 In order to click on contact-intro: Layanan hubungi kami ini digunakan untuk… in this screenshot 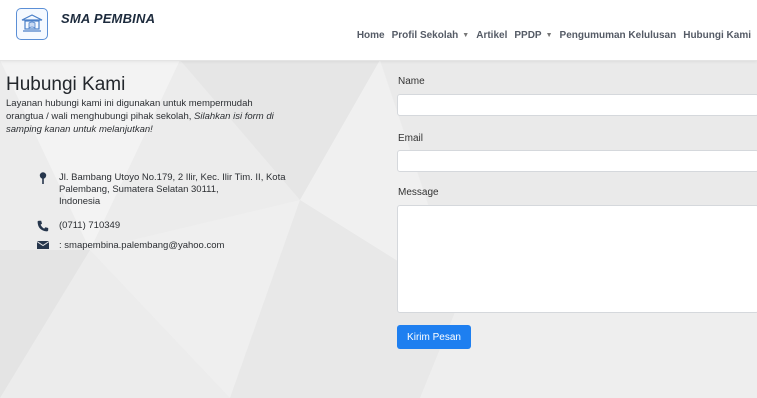, I will do `click(156, 116)`.